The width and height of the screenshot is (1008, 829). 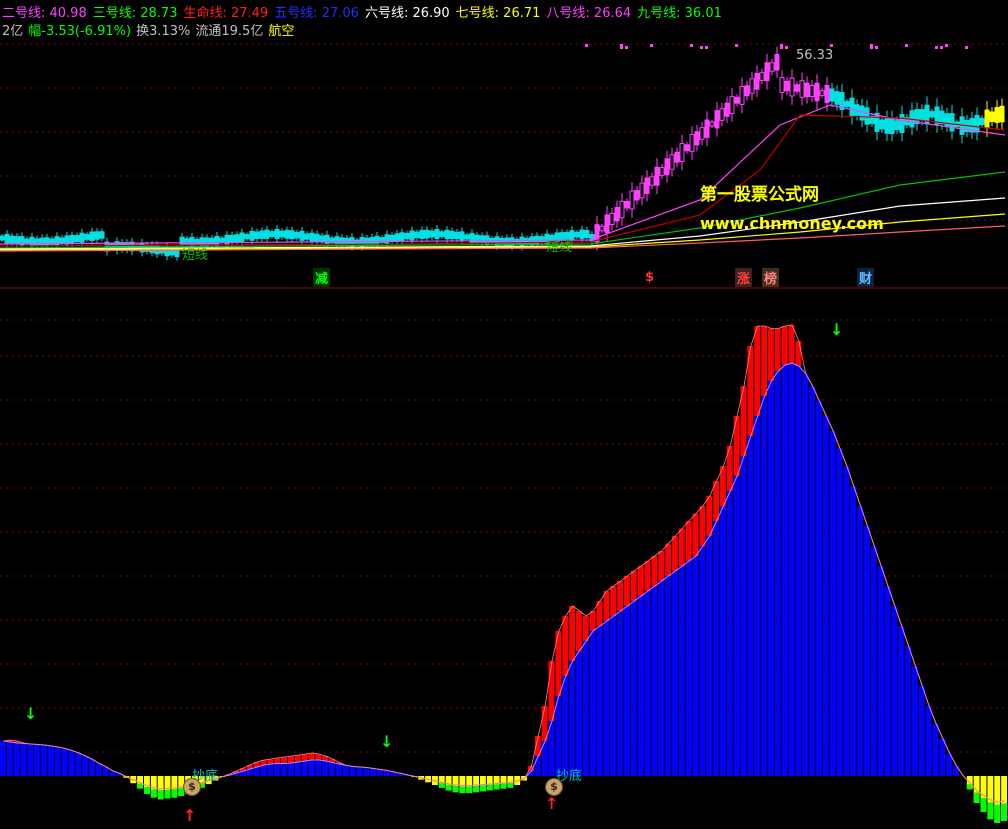 What do you see at coordinates (322, 277) in the screenshot?
I see `event-tag-reduce: 减` at bounding box center [322, 277].